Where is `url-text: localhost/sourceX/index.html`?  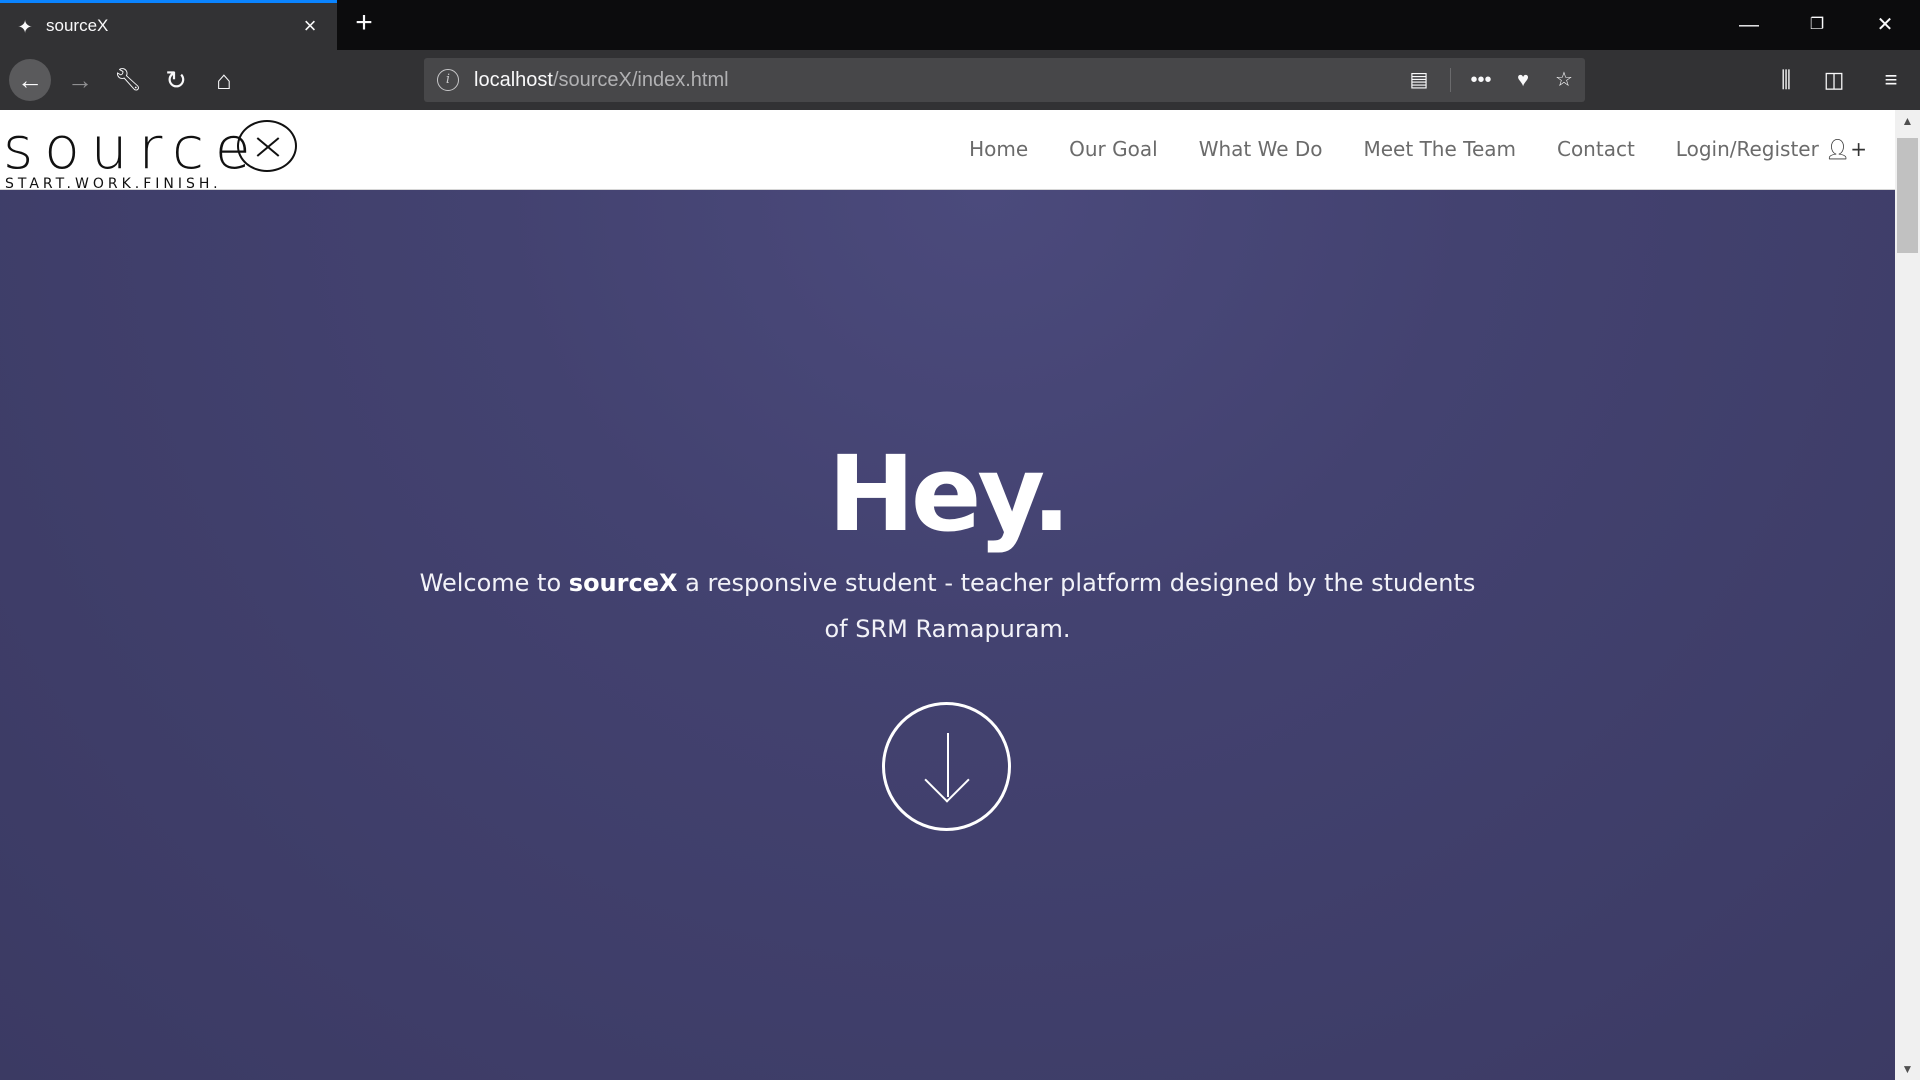
url-text: localhost/sourceX/index.html is located at coordinates (601, 80).